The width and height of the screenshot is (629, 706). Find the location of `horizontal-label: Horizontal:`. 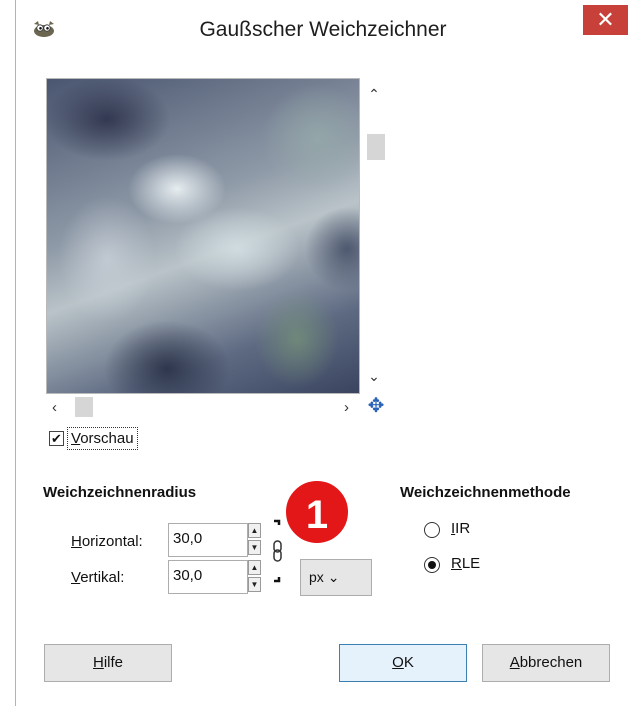

horizontal-label: Horizontal: is located at coordinates (107, 541).